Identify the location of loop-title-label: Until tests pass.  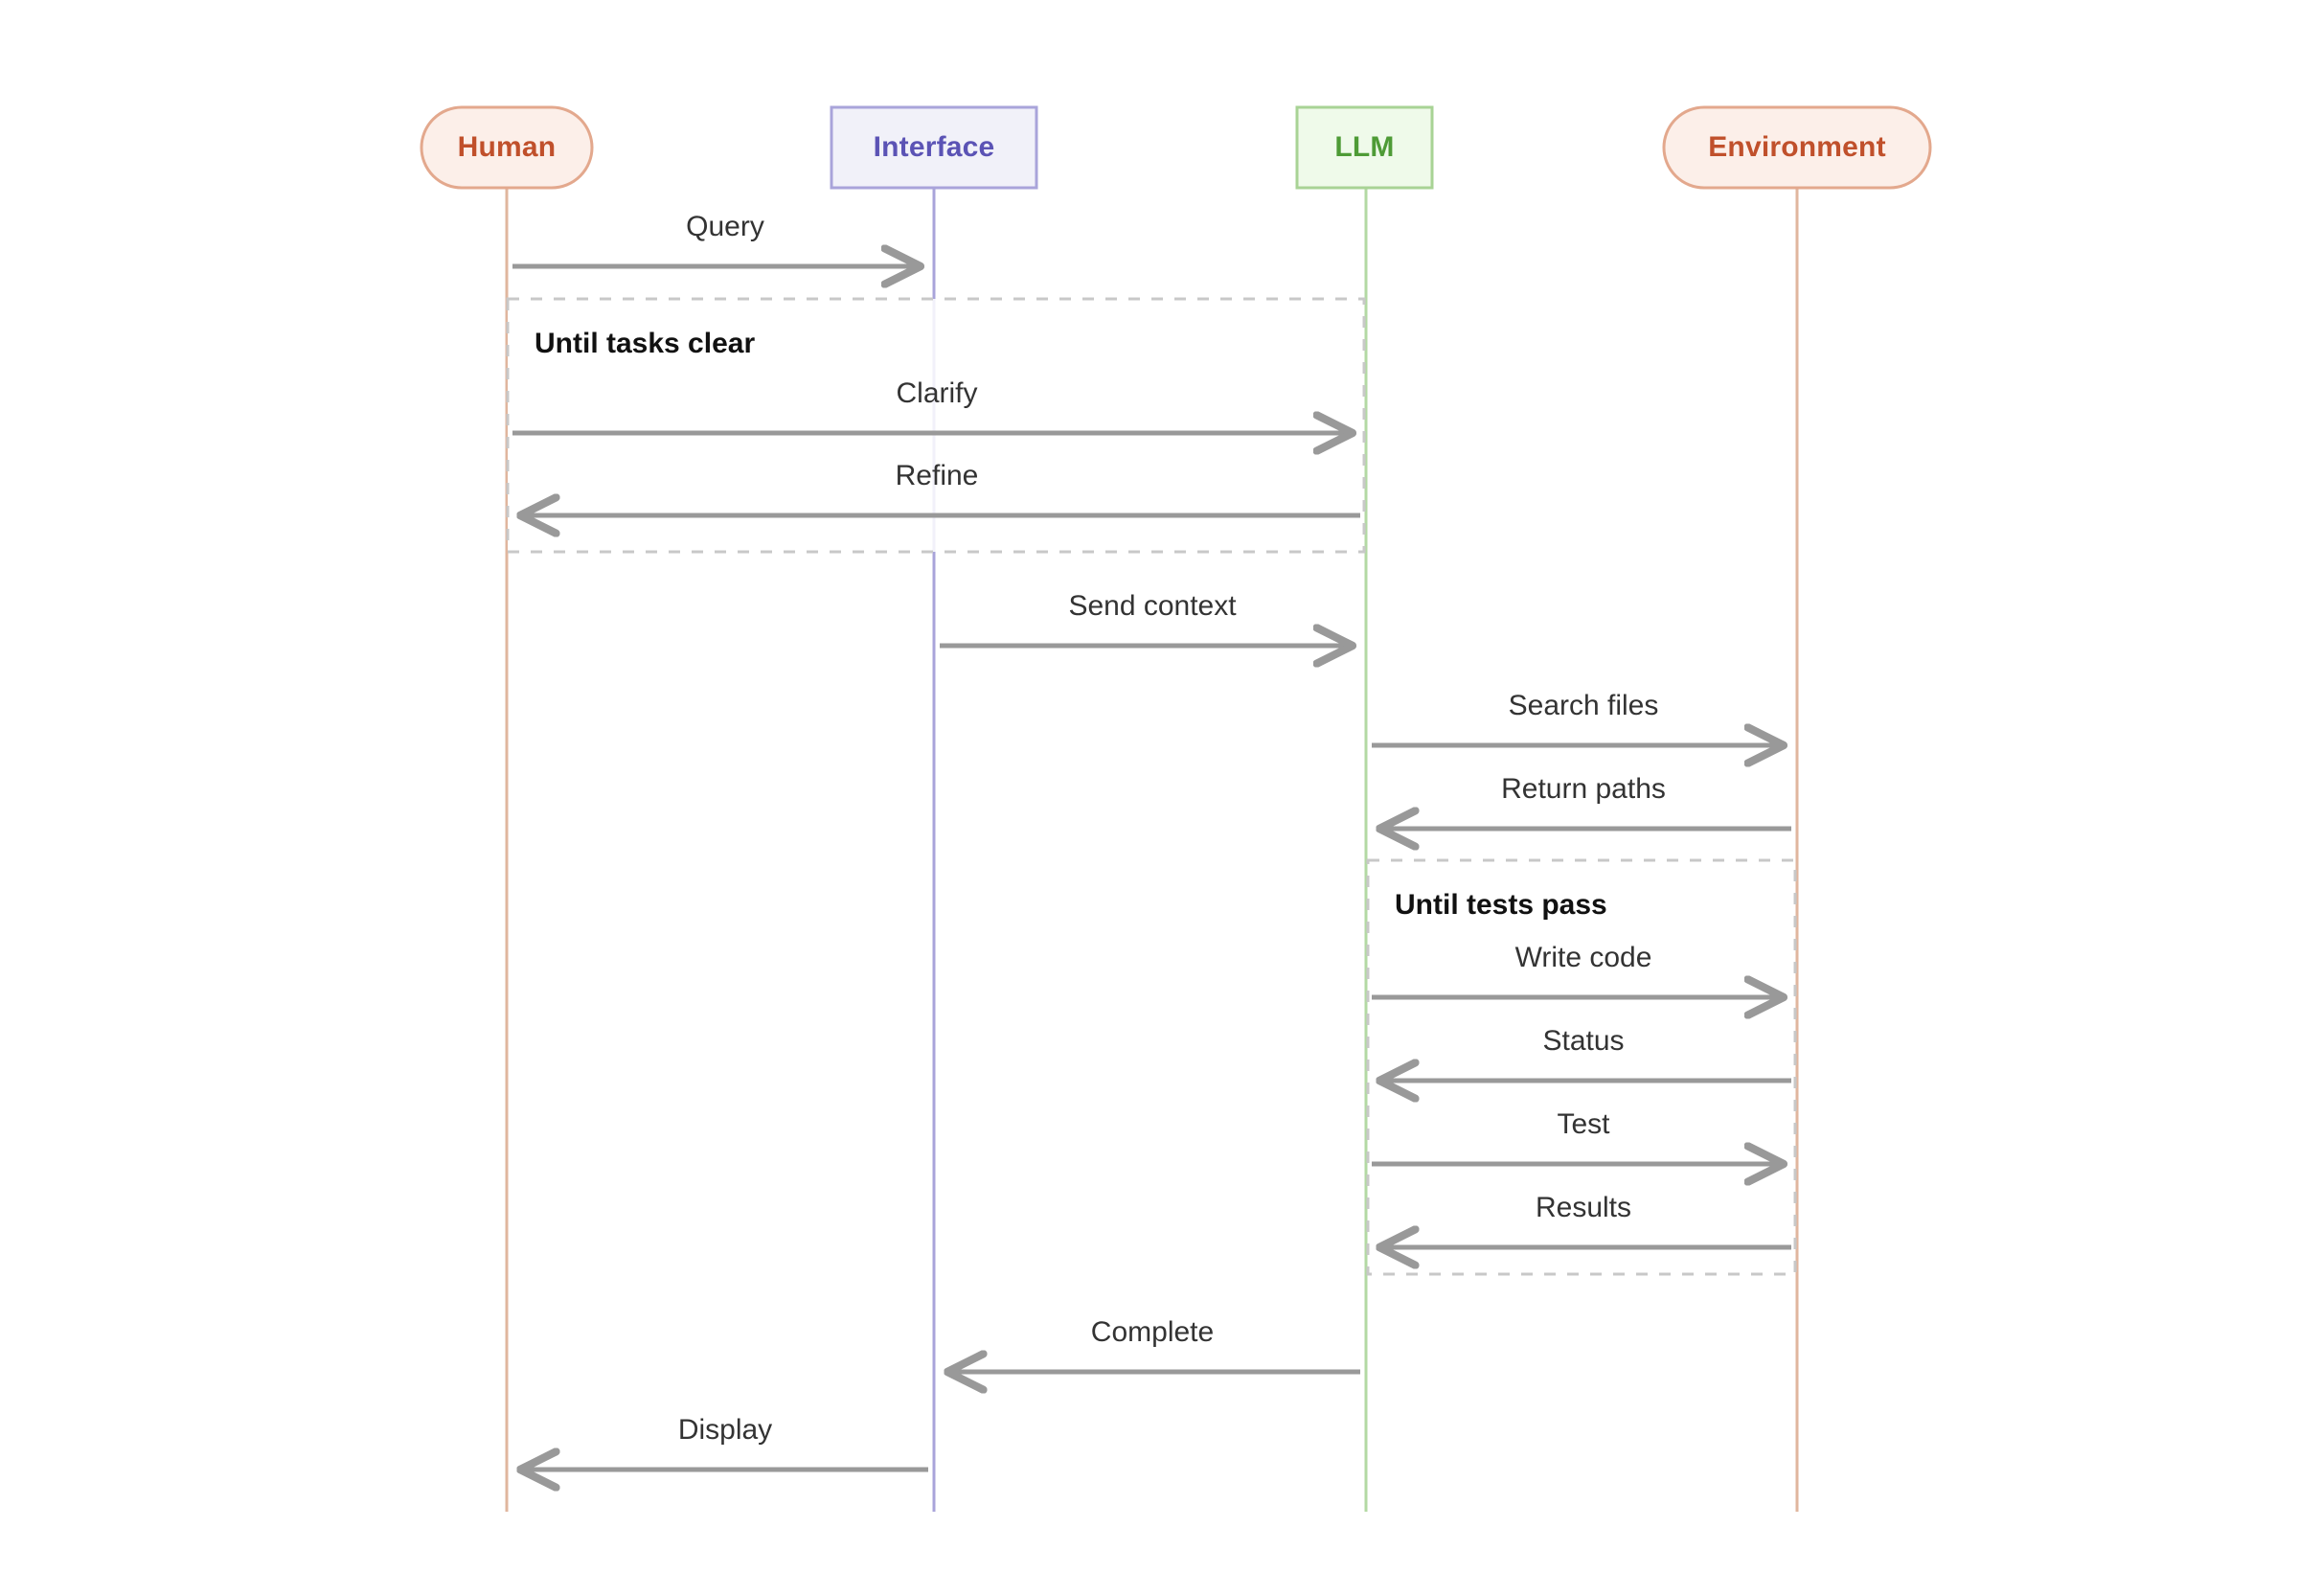
(1501, 905).